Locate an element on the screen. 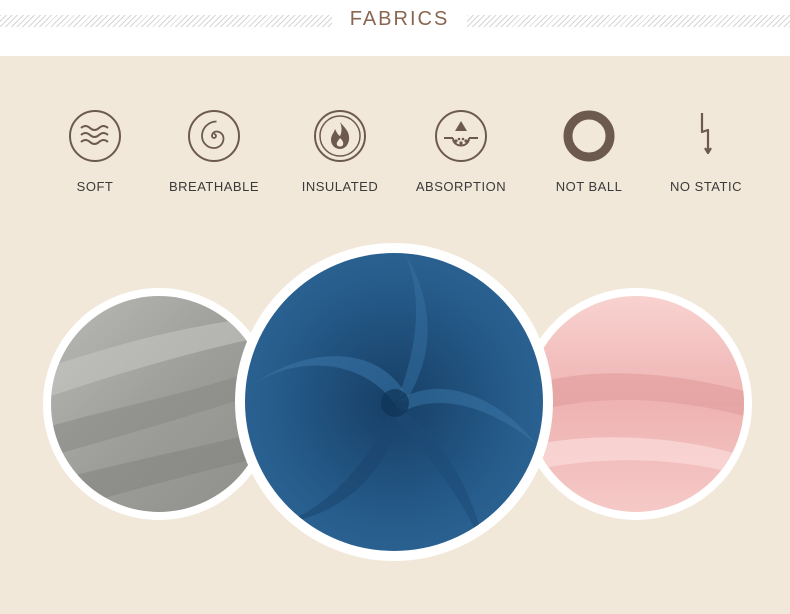  waves-icon is located at coordinates (95, 136).